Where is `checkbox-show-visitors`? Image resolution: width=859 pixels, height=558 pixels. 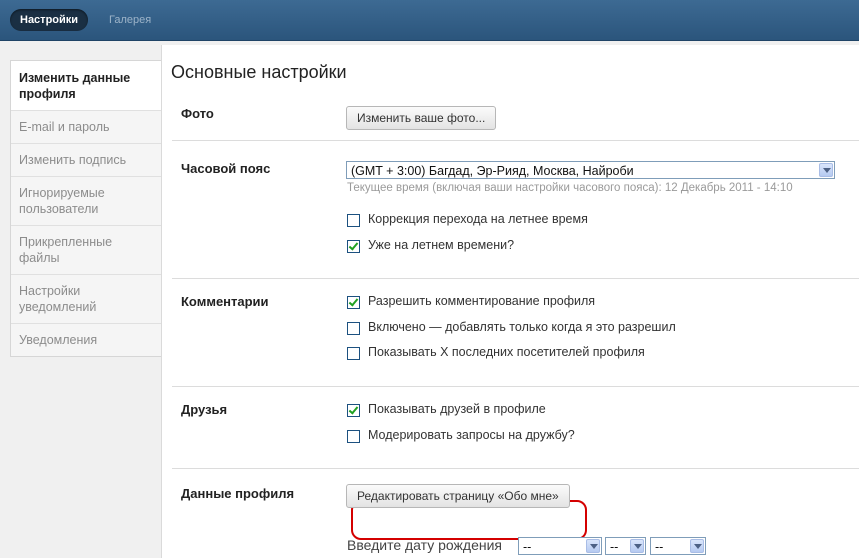
checkbox-show-visitors is located at coordinates (353, 353).